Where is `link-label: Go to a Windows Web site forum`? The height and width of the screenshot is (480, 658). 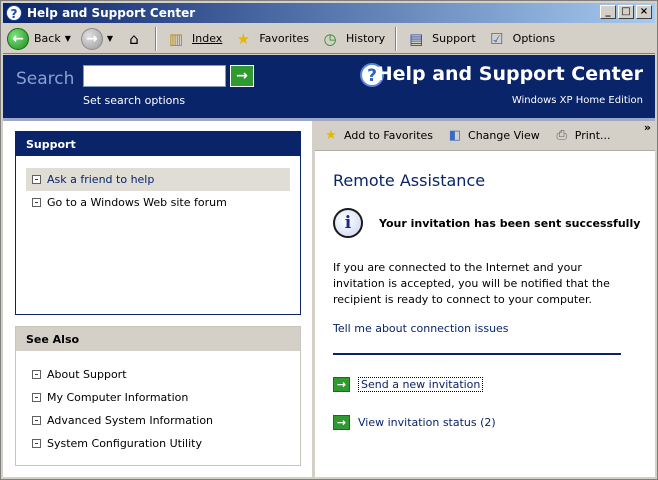 link-label: Go to a Windows Web site forum is located at coordinates (137, 202).